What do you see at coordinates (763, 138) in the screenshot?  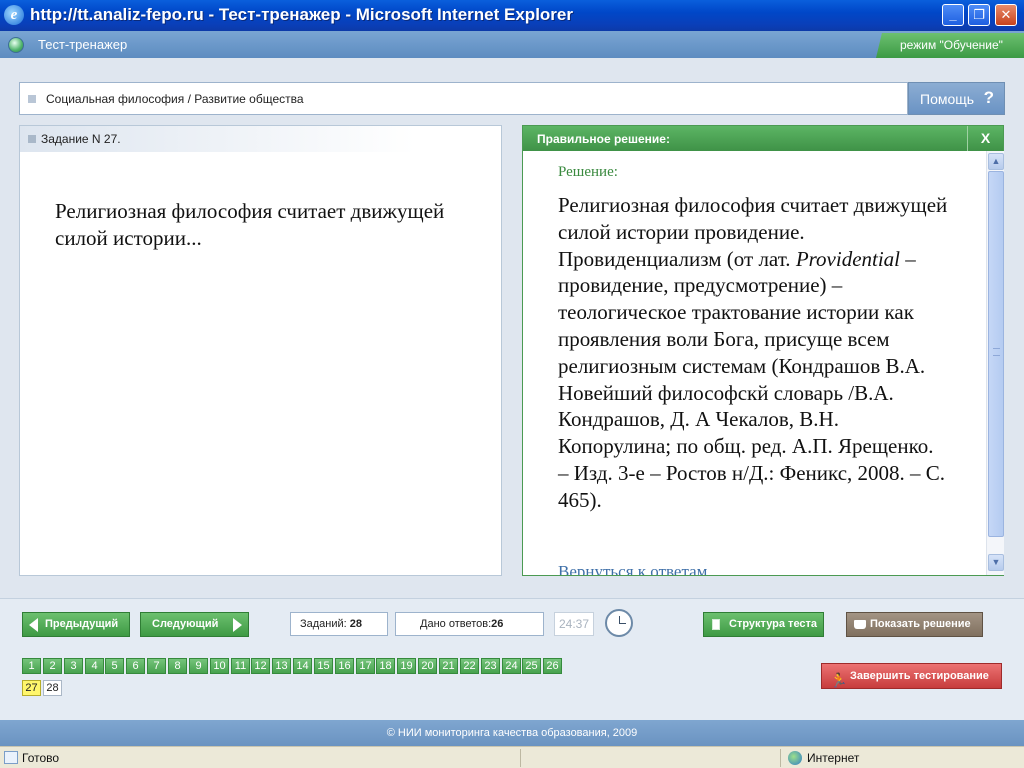 I see `solution-header: Правильное решение: X` at bounding box center [763, 138].